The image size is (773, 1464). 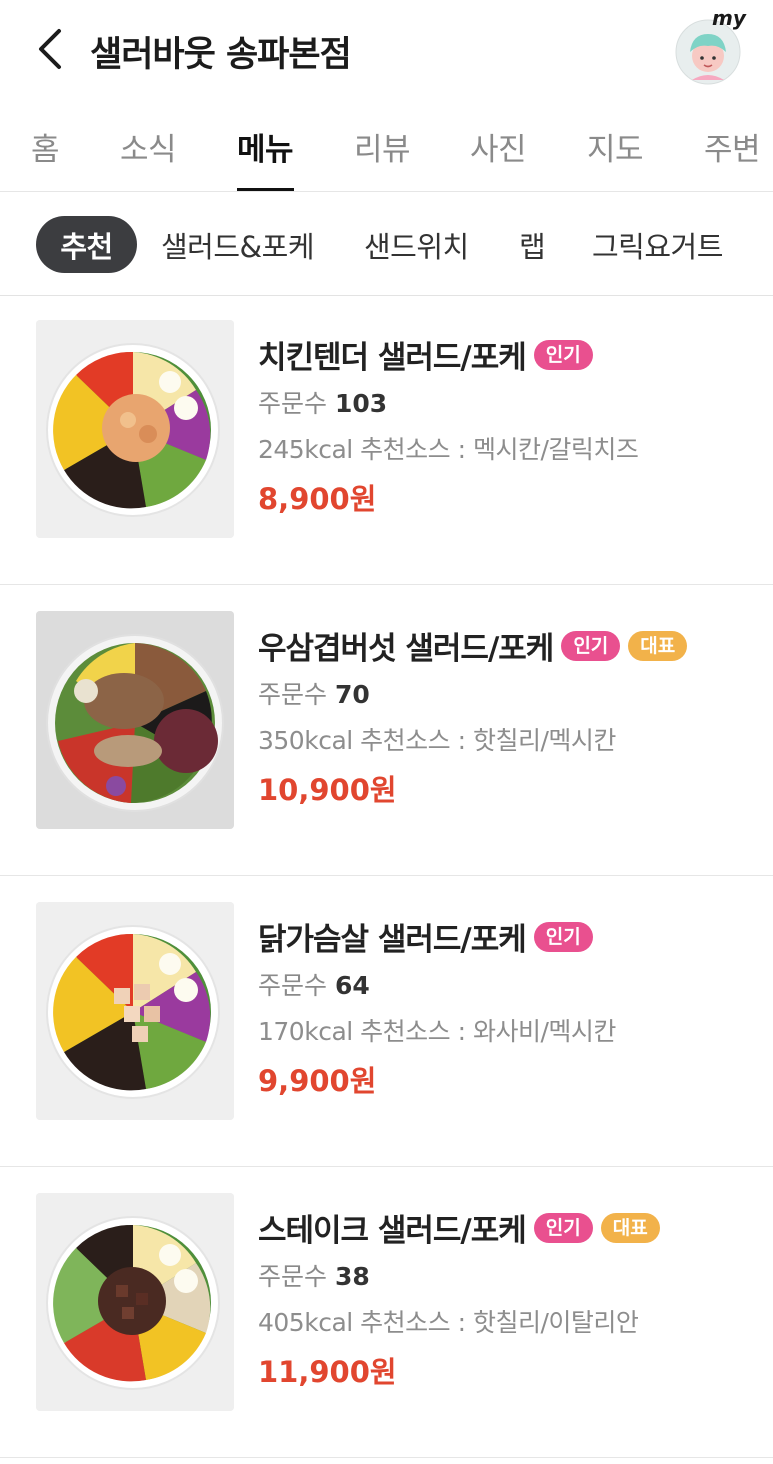 I want to click on tab-nearby: 주변, so click(x=732, y=146).